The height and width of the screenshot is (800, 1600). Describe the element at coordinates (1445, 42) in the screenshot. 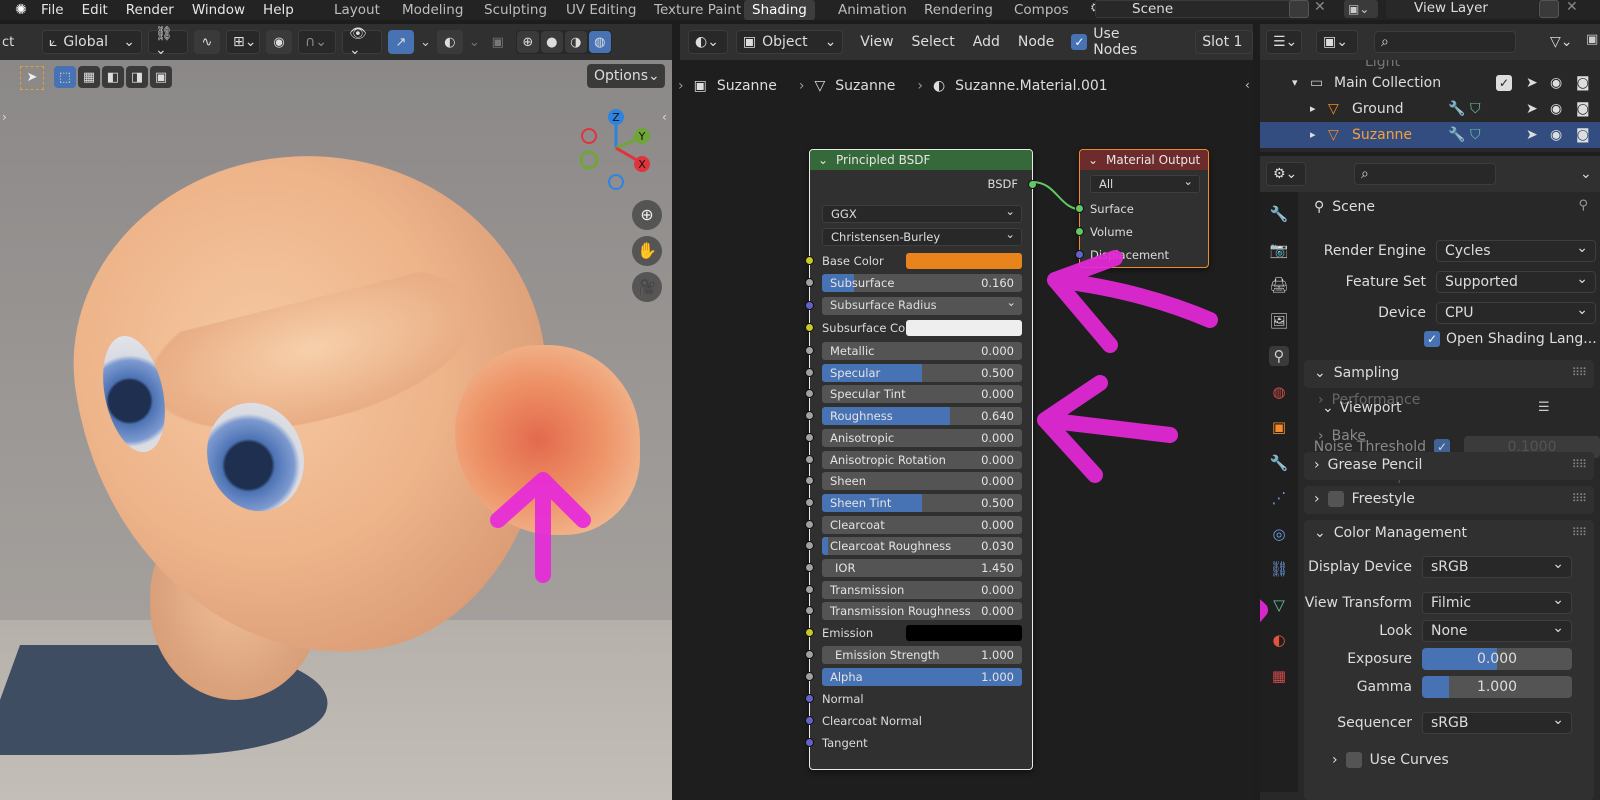

I see `outliner-search-input: ⌕` at that location.